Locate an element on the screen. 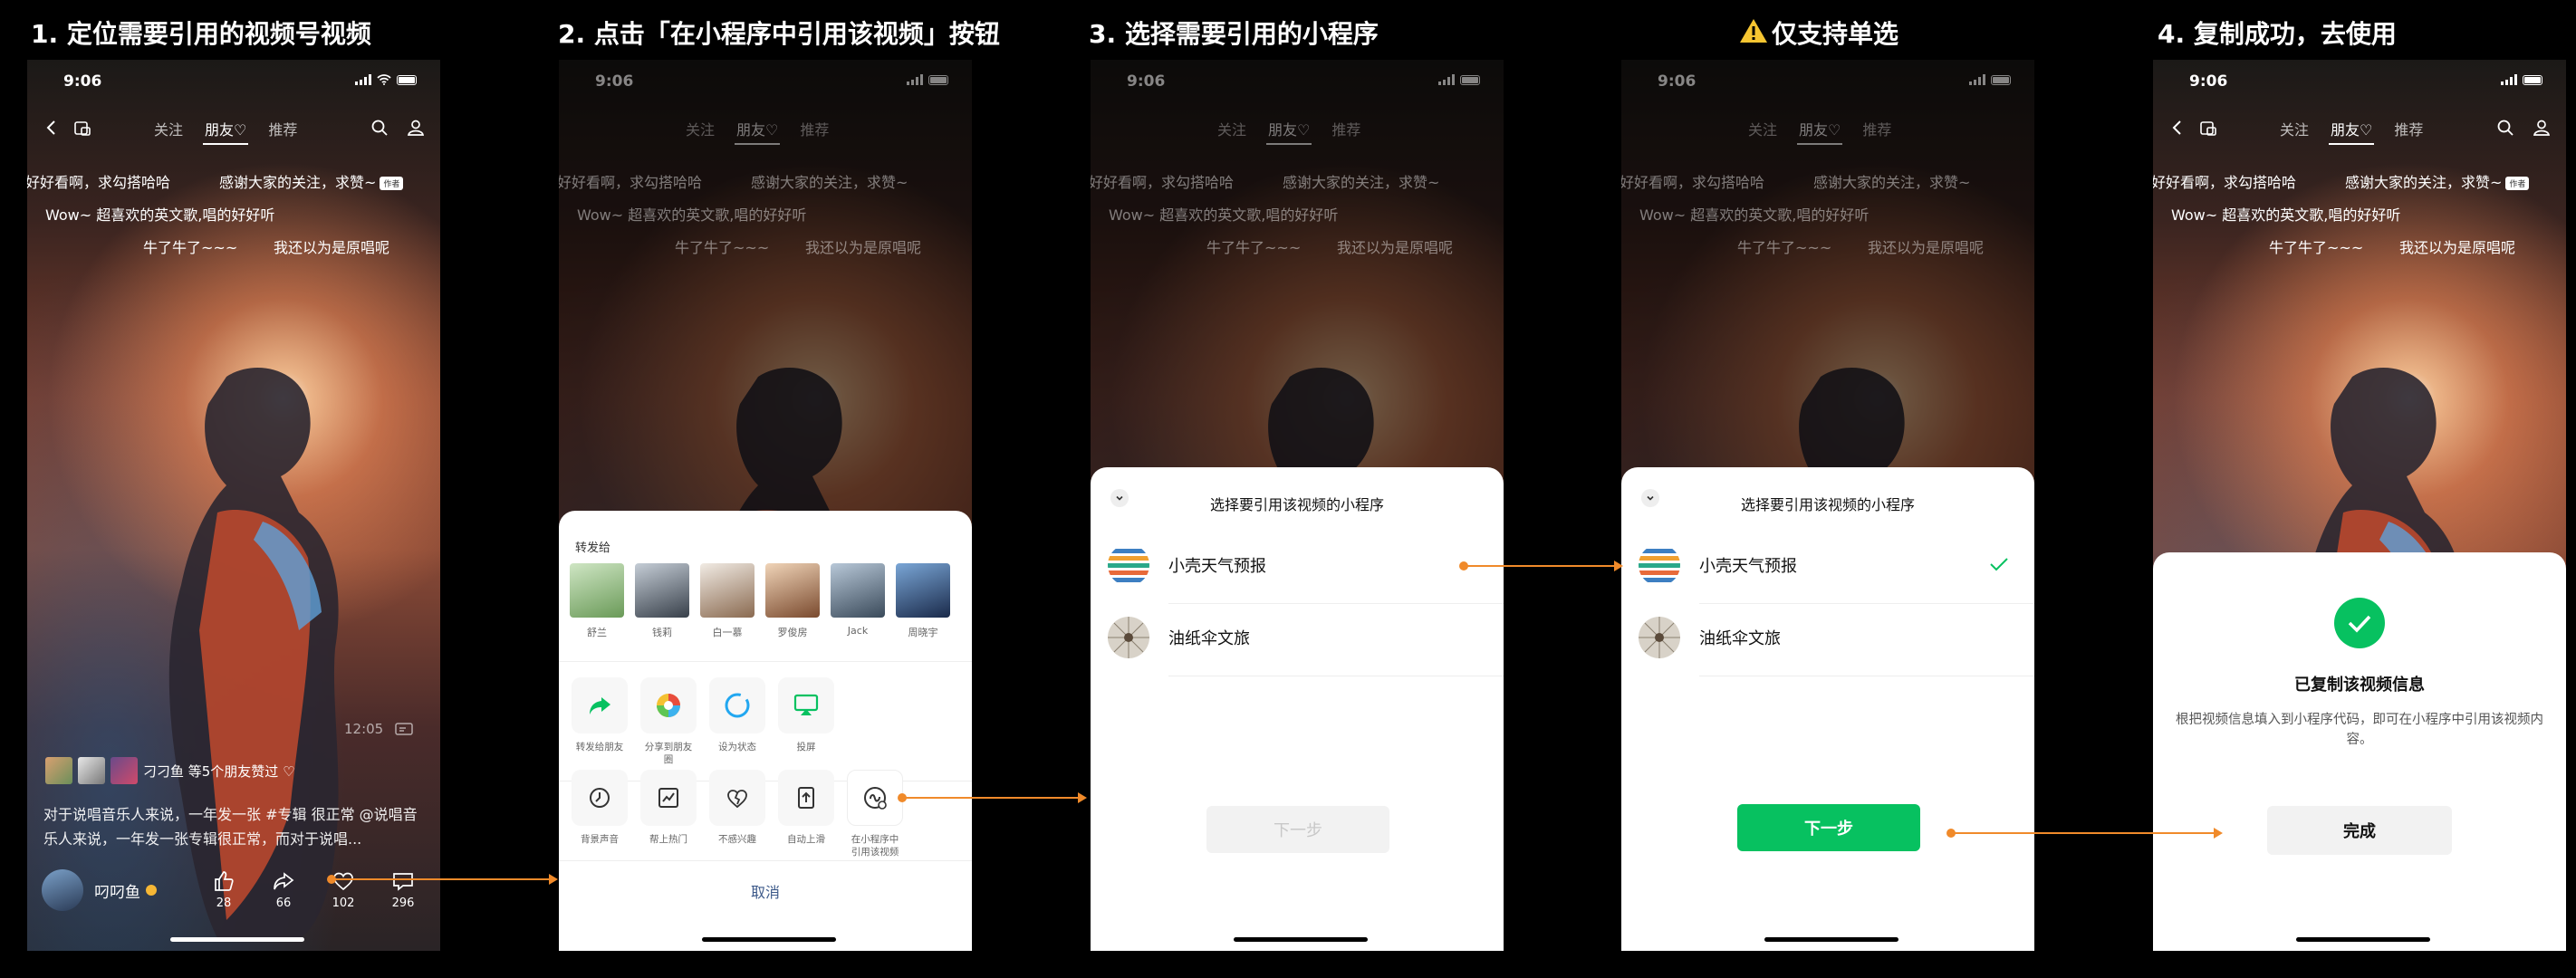 Image resolution: width=2576 pixels, height=978 pixels. mini-program-item-selected: 小壳天气预报 is located at coordinates (1828, 565).